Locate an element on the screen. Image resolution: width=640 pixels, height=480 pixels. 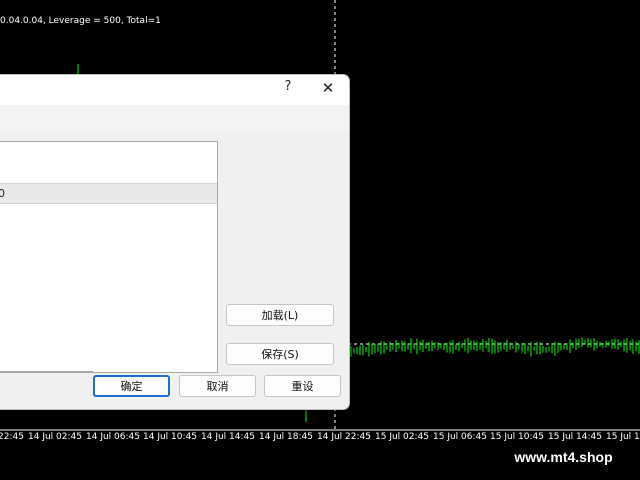
load-button: 加载(L) is located at coordinates (280, 315).